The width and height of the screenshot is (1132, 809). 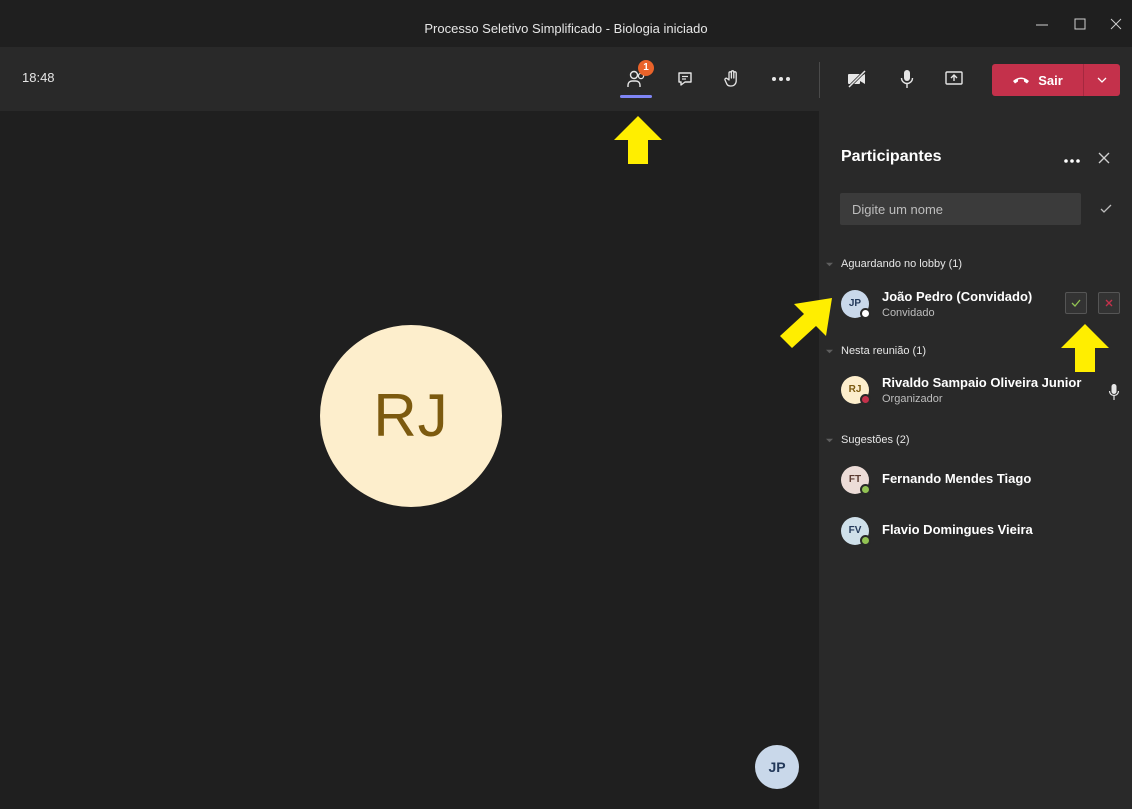 I want to click on phone-hangup-icon, so click(x=1021, y=80).